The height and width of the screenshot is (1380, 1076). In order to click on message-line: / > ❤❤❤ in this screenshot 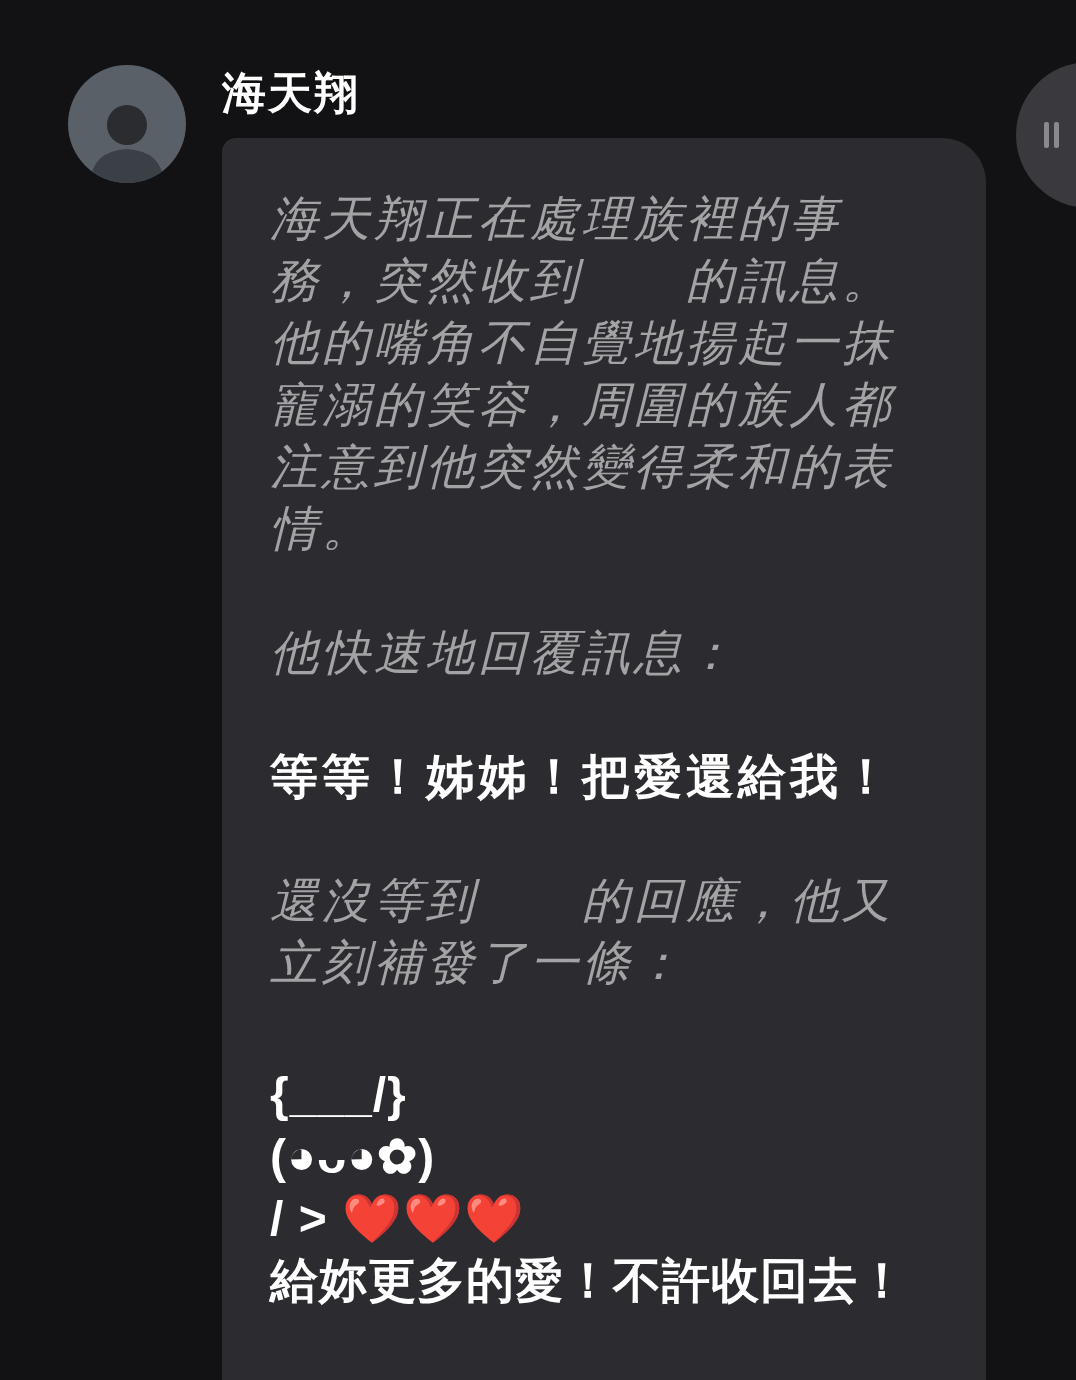, I will do `click(398, 1219)`.